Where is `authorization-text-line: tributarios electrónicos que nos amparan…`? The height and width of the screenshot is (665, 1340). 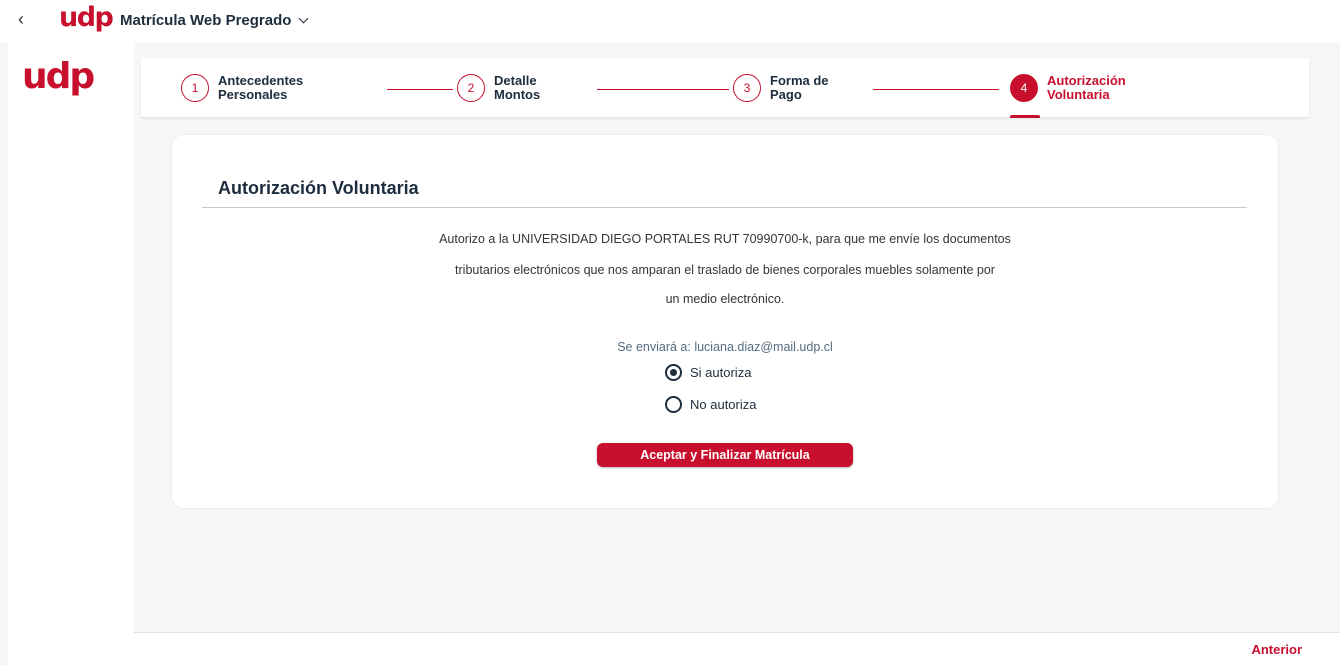 authorization-text-line: tributarios electrónicos que nos amparan… is located at coordinates (725, 270).